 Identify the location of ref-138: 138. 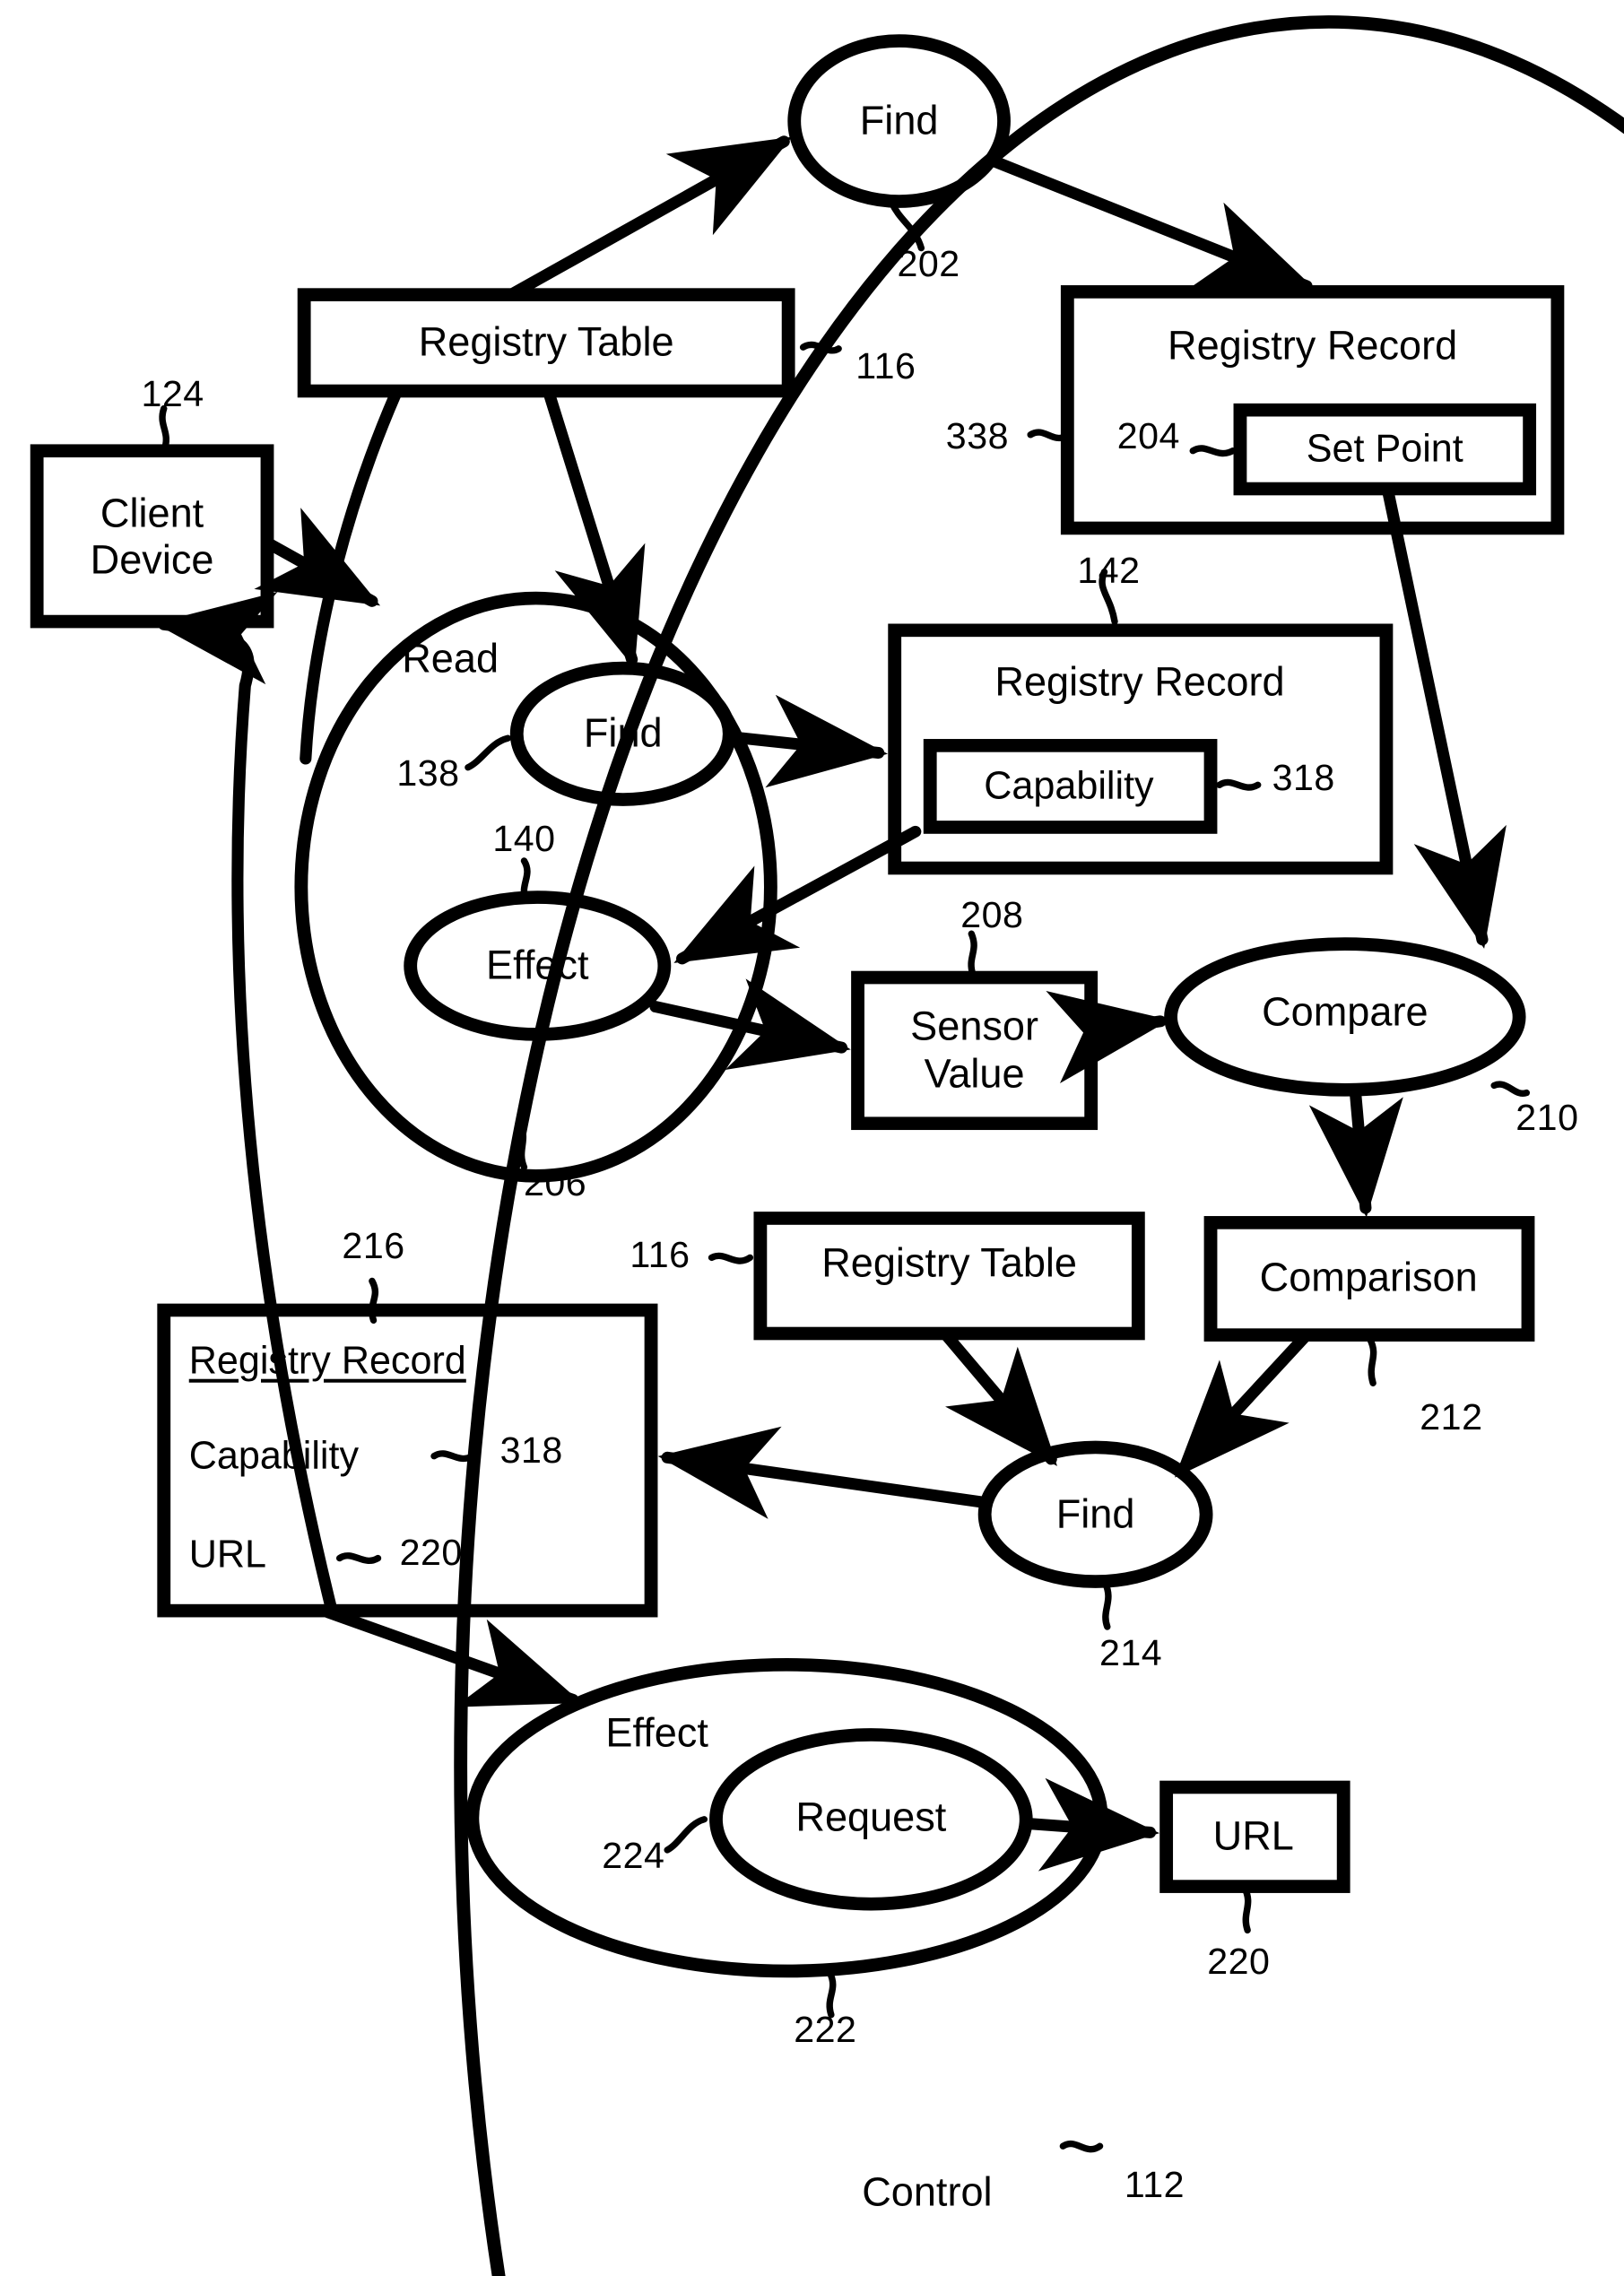
(428, 773).